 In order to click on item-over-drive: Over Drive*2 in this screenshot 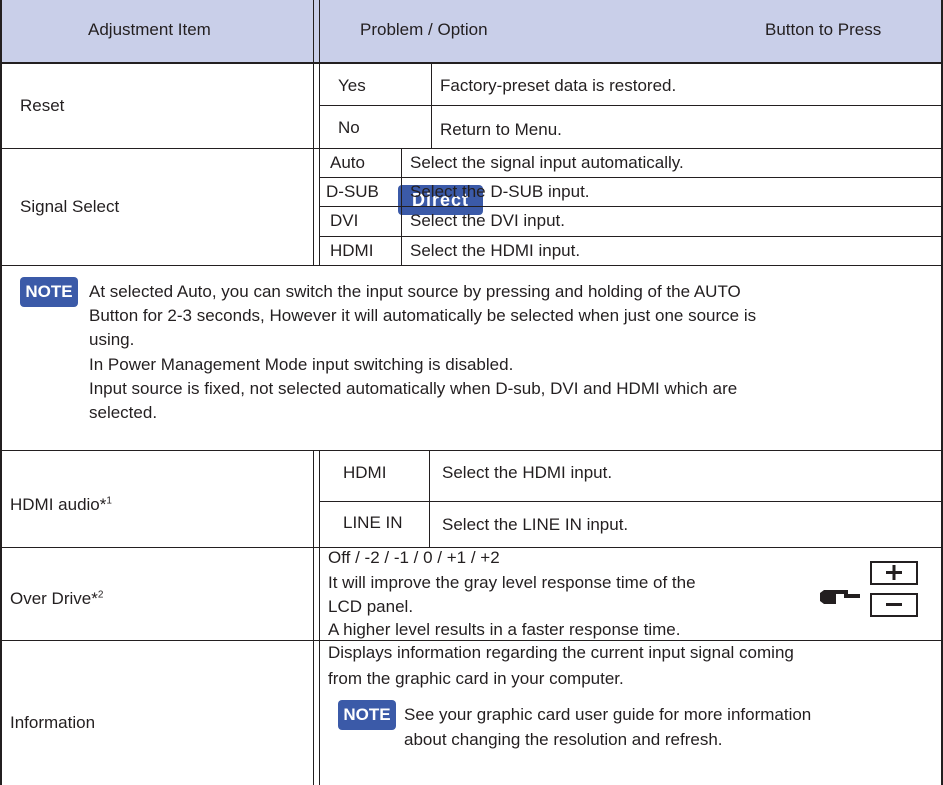, I will do `click(57, 598)`.